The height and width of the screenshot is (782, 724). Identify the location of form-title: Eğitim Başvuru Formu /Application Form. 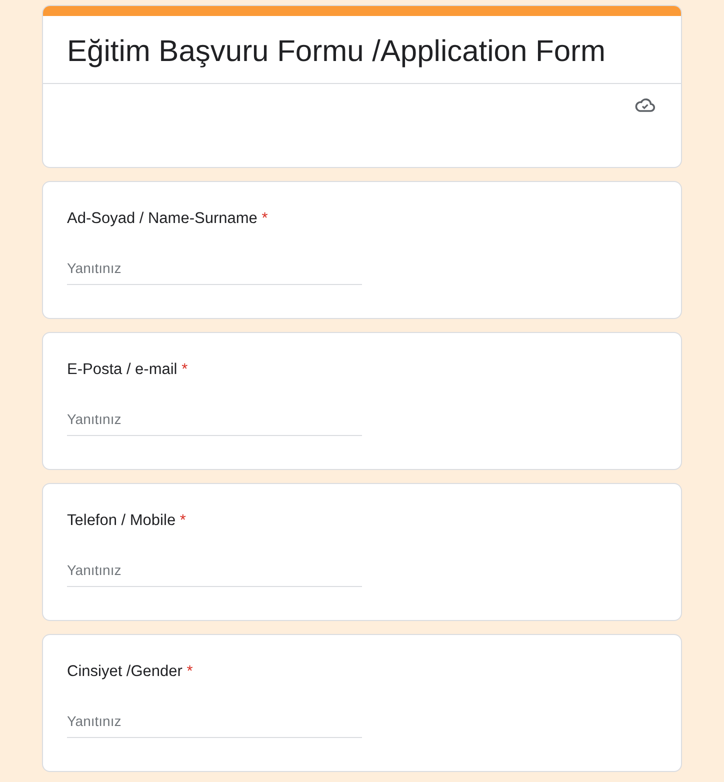
(362, 50).